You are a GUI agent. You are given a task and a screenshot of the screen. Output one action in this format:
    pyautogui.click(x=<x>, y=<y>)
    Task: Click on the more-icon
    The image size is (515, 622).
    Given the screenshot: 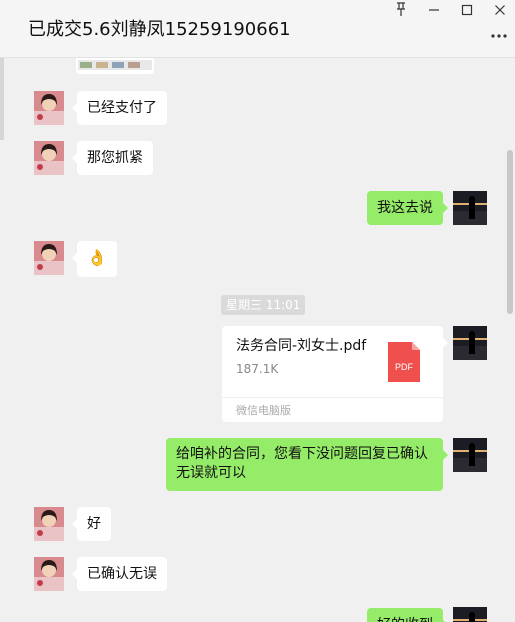 What is the action you would take?
    pyautogui.click(x=499, y=34)
    